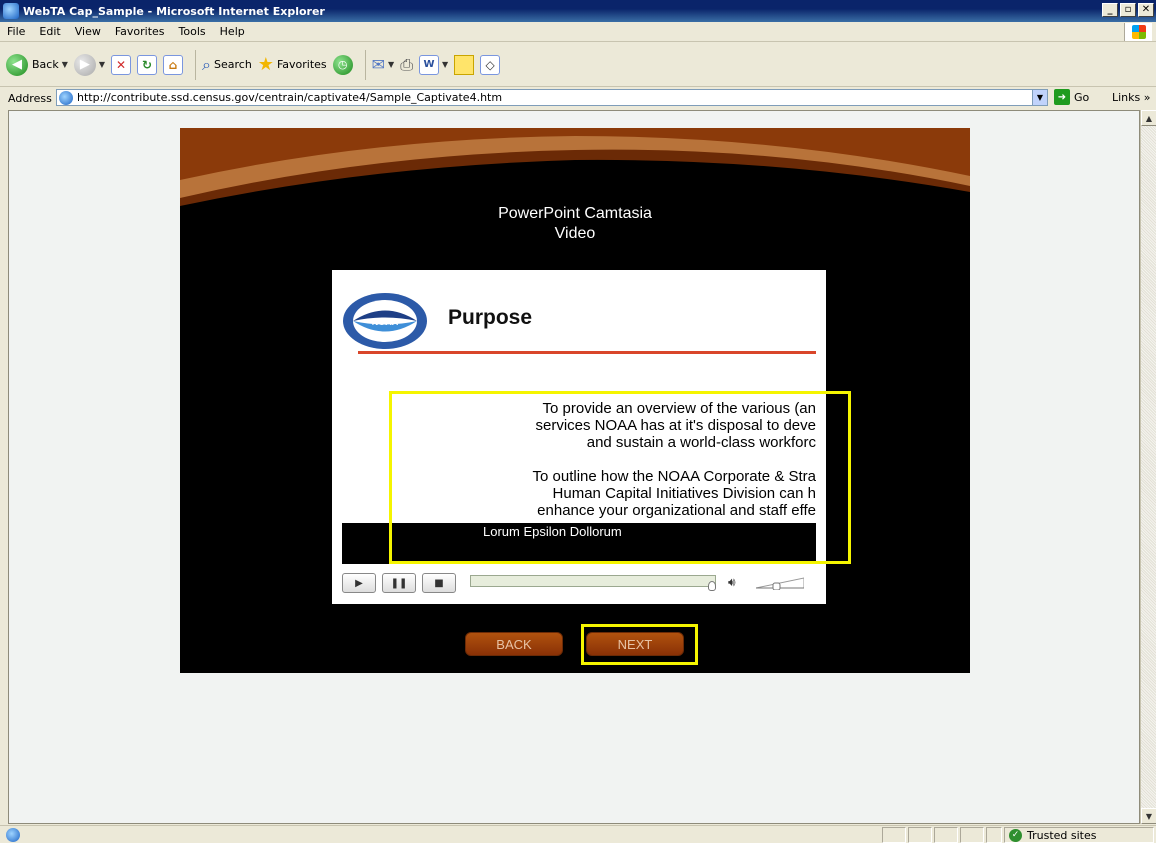 The image size is (1156, 843). I want to click on note-icon, so click(464, 64).